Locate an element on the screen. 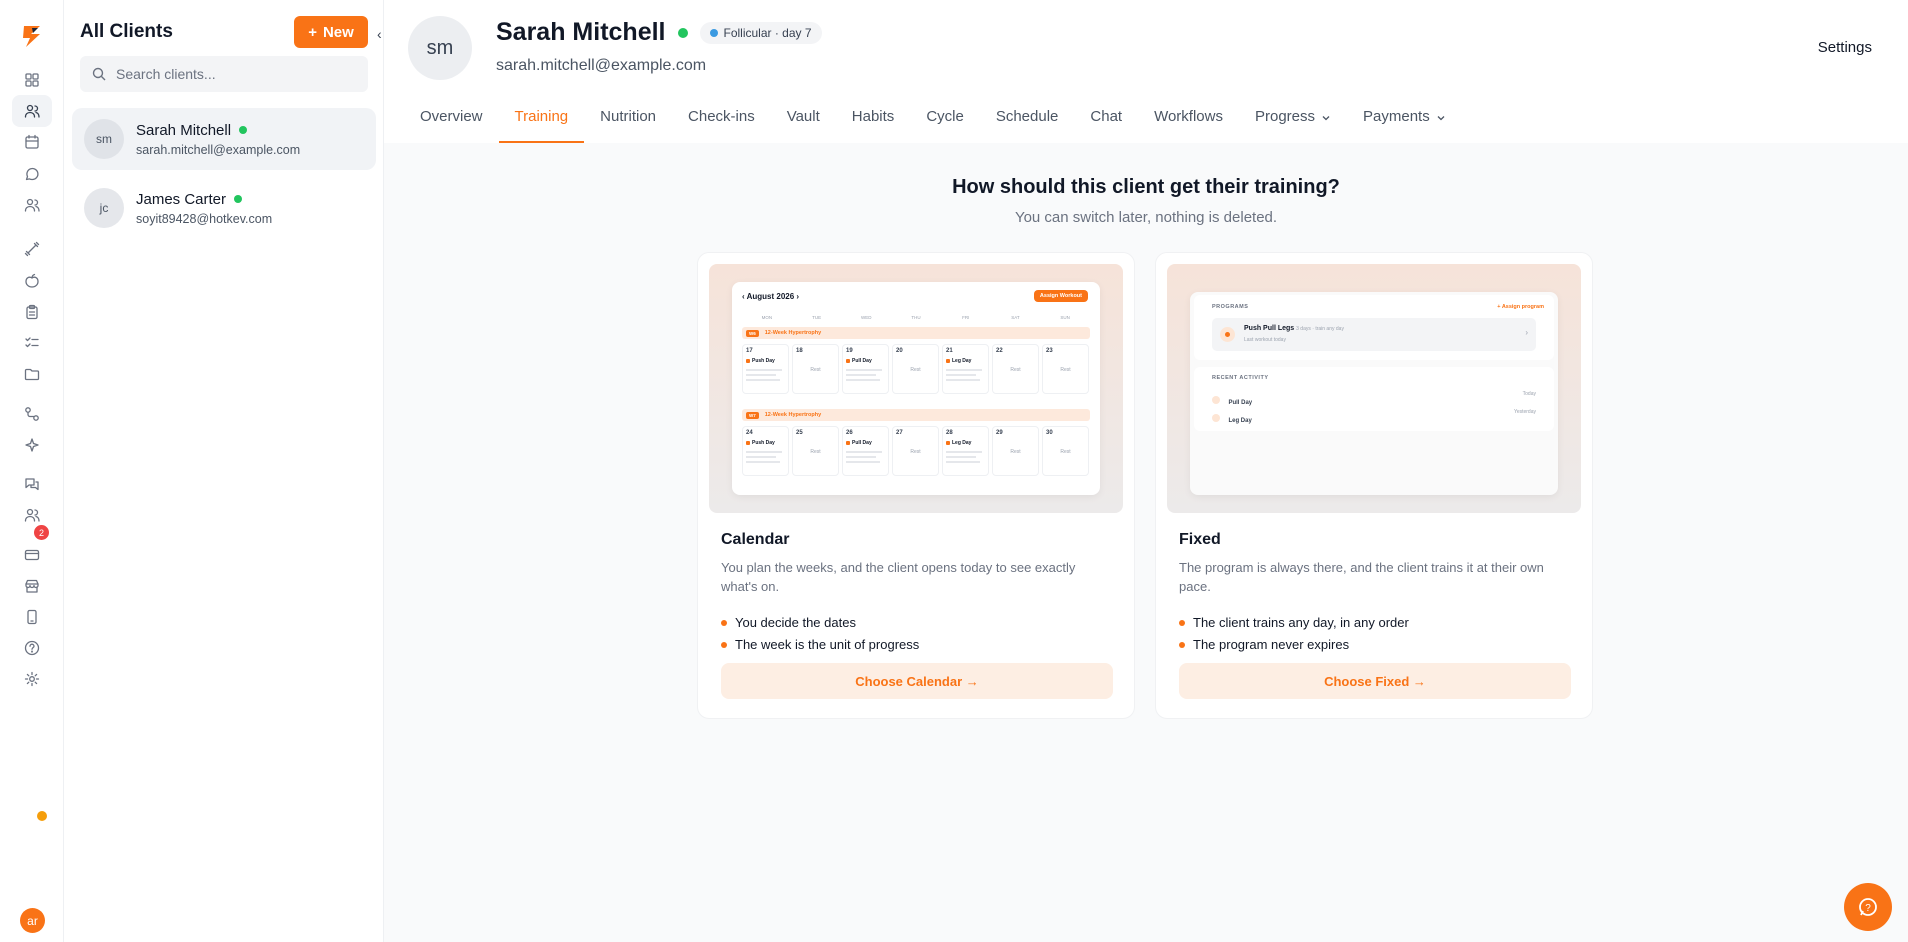  clipboard-icon is located at coordinates (32, 312).